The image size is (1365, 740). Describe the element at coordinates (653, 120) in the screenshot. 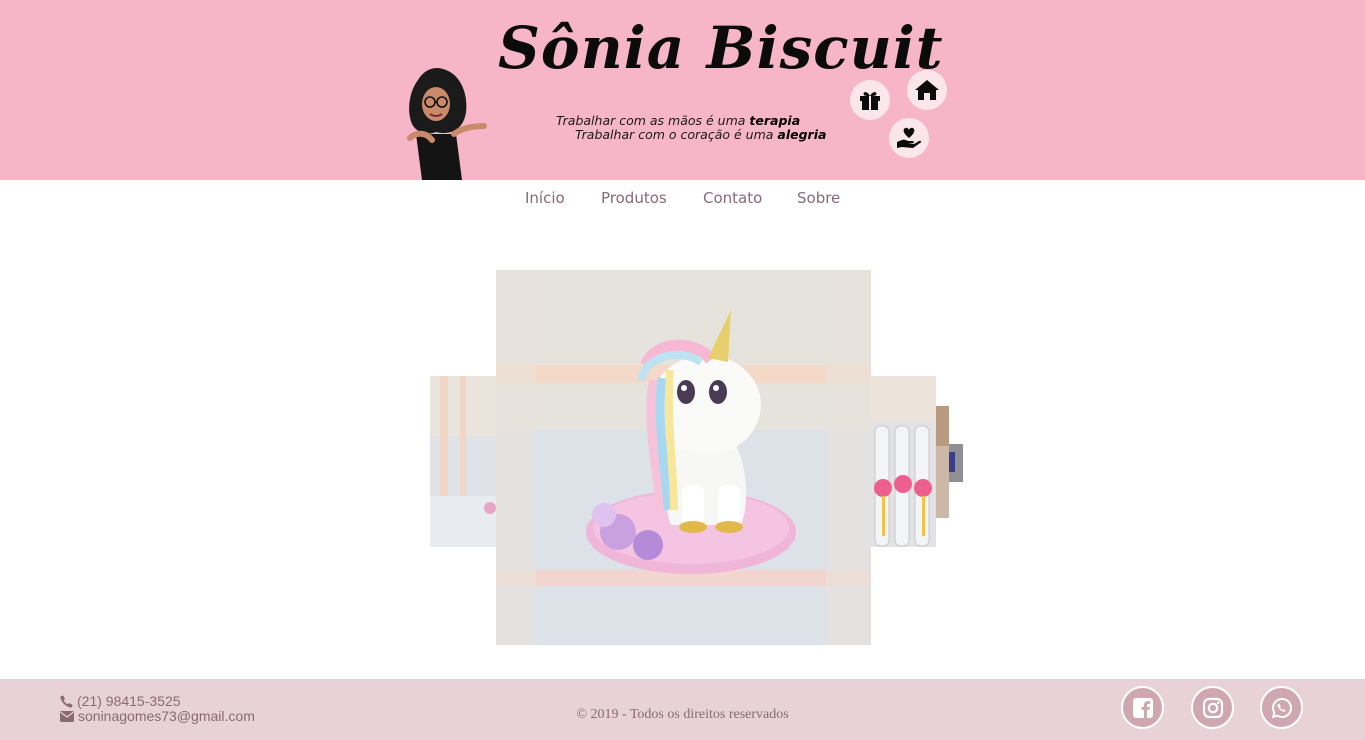

I see `tagline-1-text: Trabalhar com as mãos é uma` at that location.